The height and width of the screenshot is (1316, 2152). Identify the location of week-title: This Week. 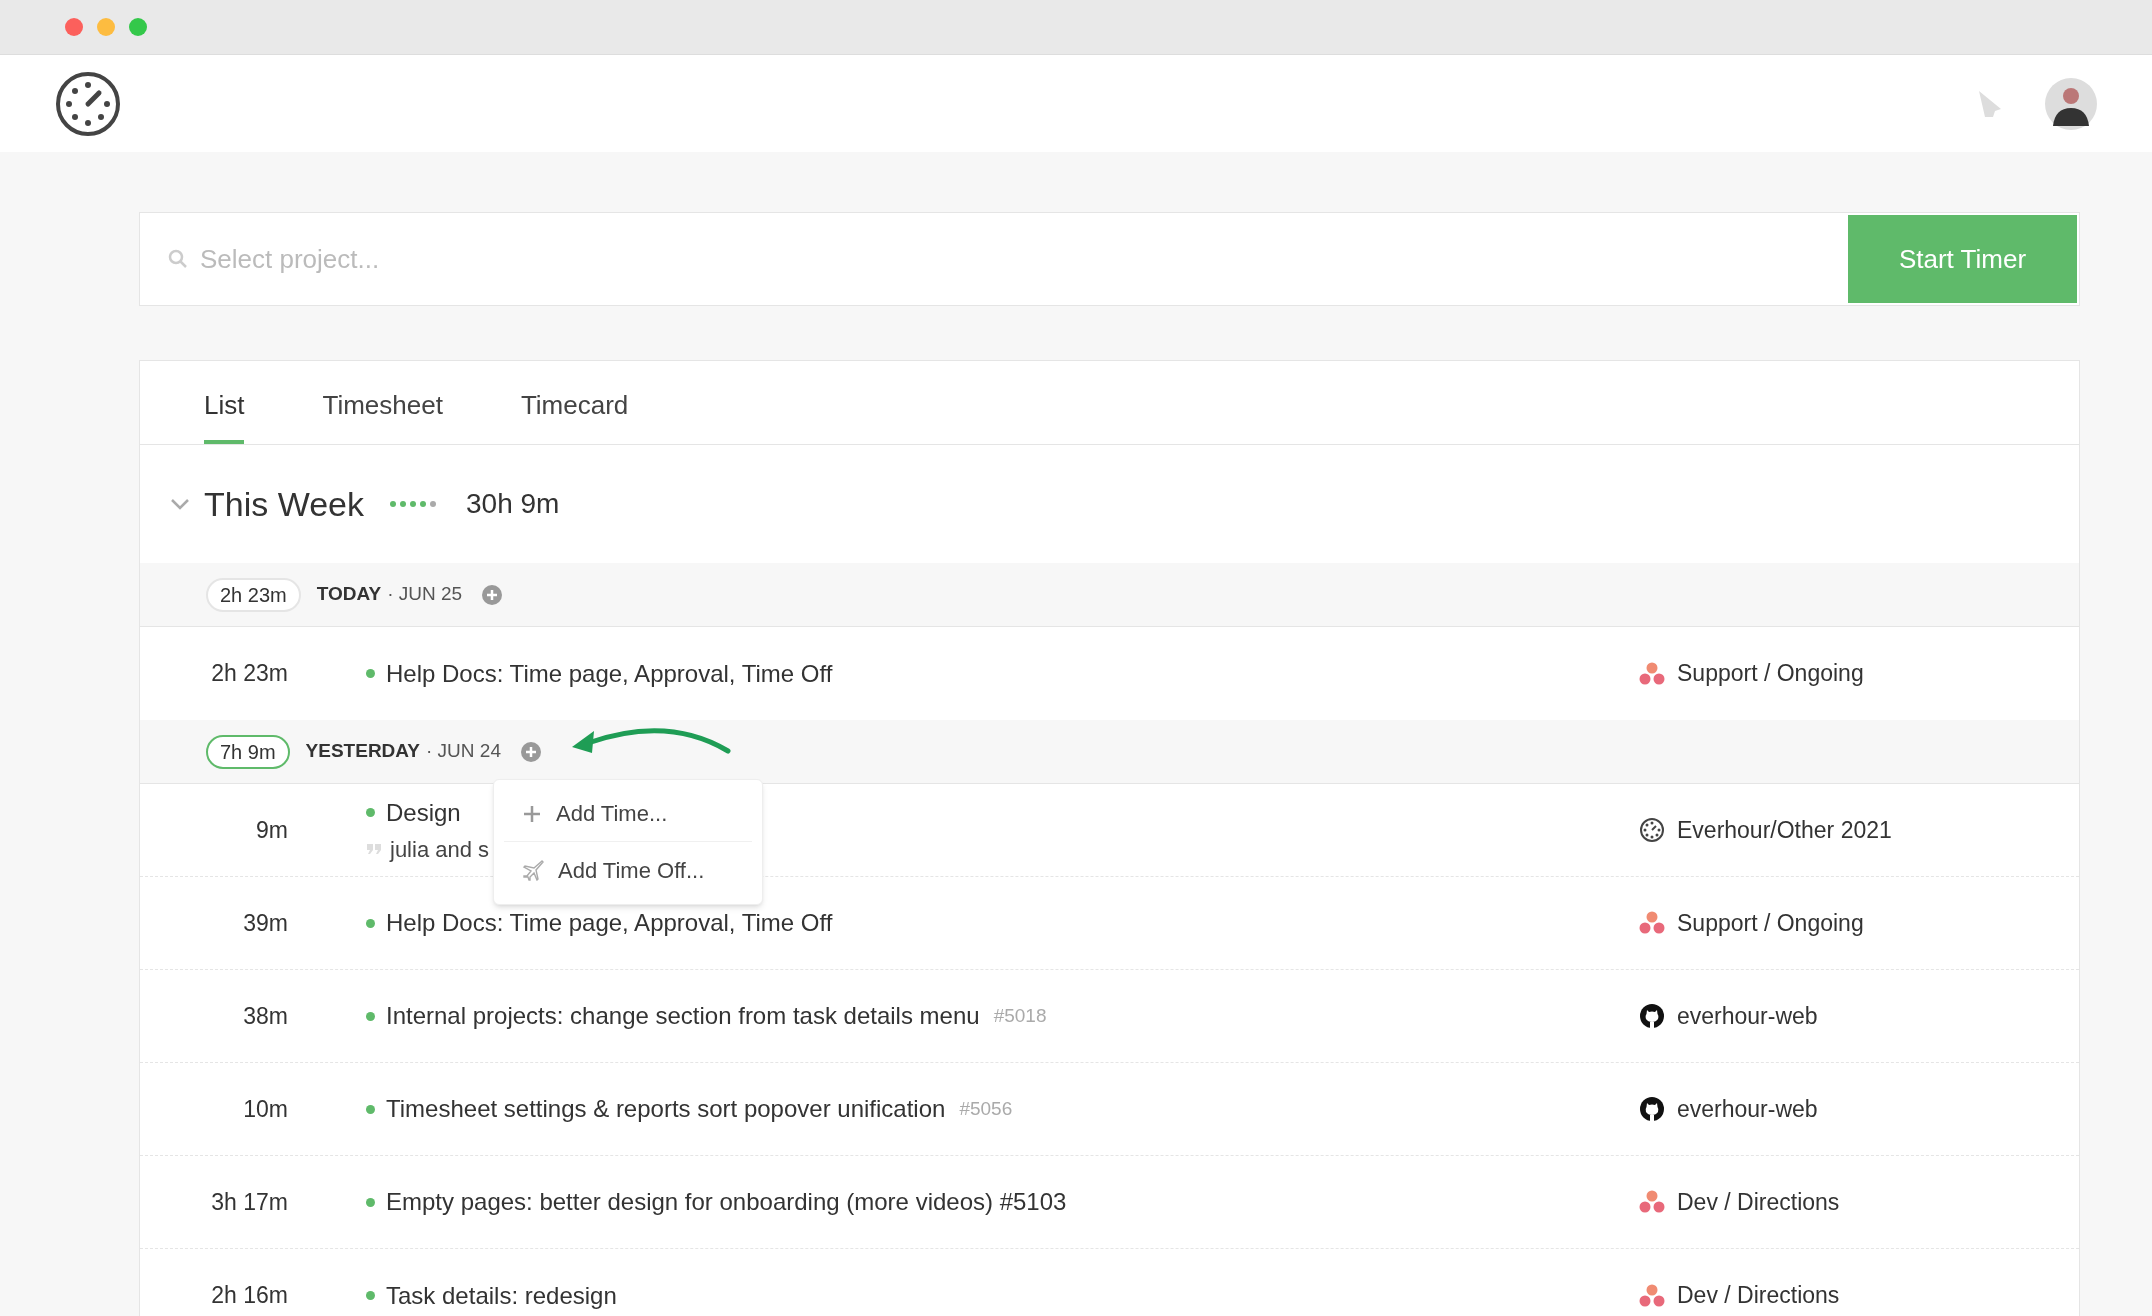
(284, 504).